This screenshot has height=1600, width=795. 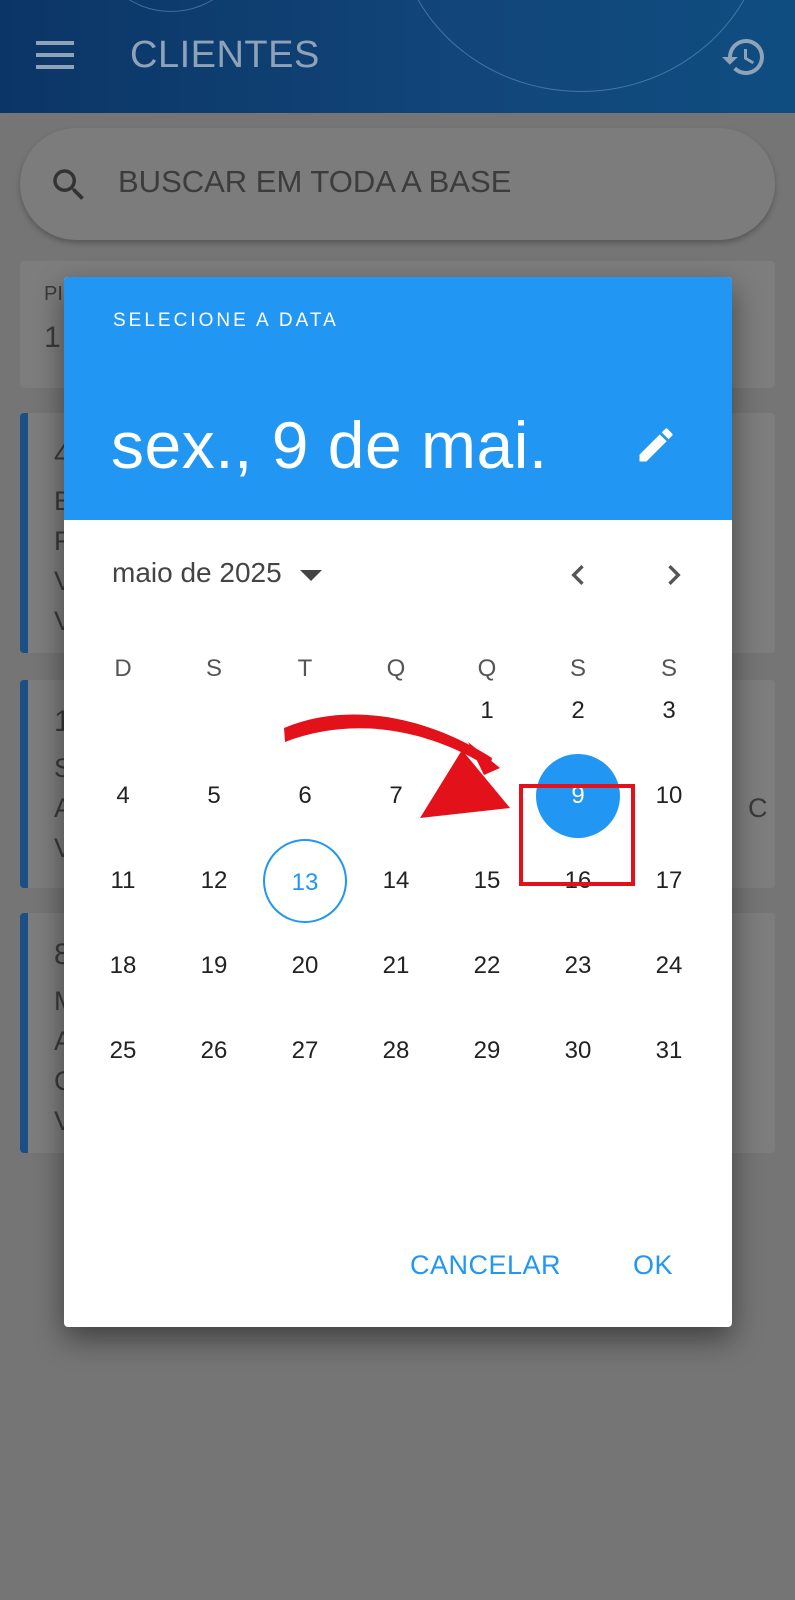 I want to click on calendar-day: 17, so click(x=669, y=881).